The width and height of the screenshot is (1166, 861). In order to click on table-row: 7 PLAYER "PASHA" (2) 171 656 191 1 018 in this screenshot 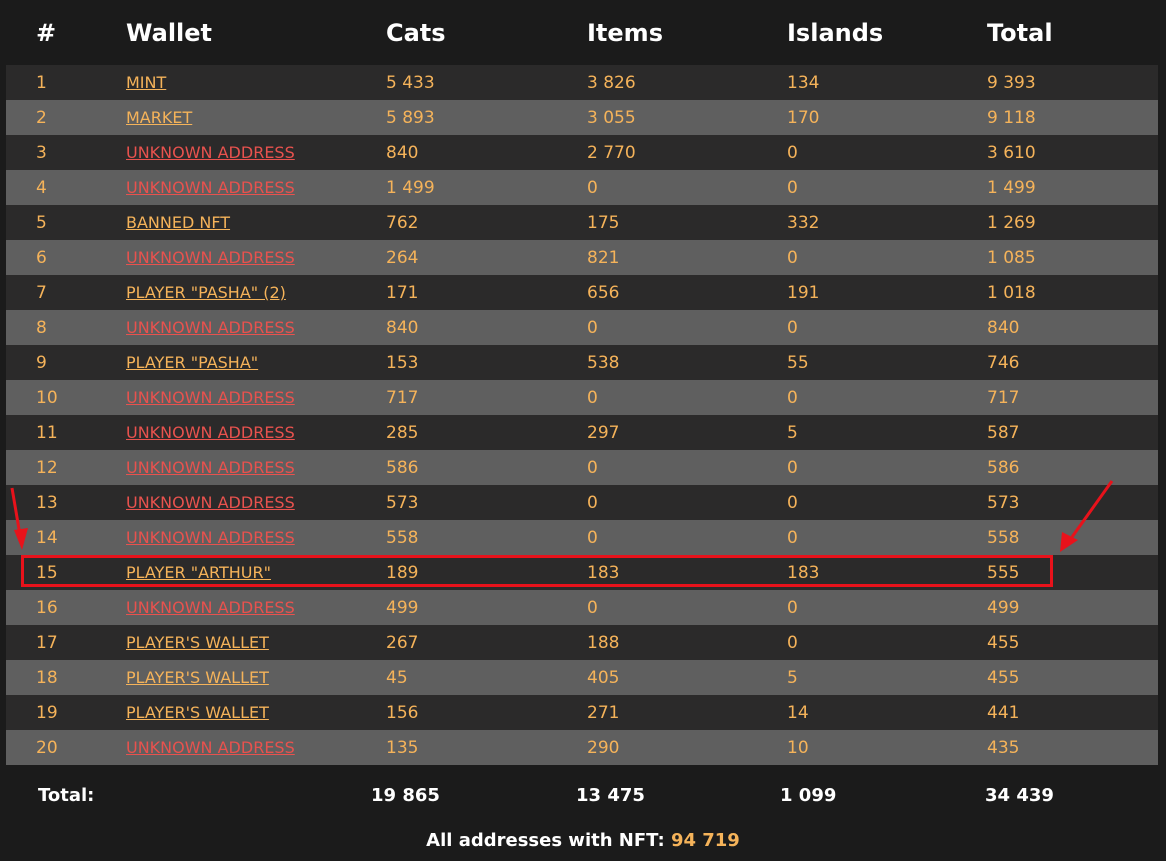, I will do `click(582, 292)`.